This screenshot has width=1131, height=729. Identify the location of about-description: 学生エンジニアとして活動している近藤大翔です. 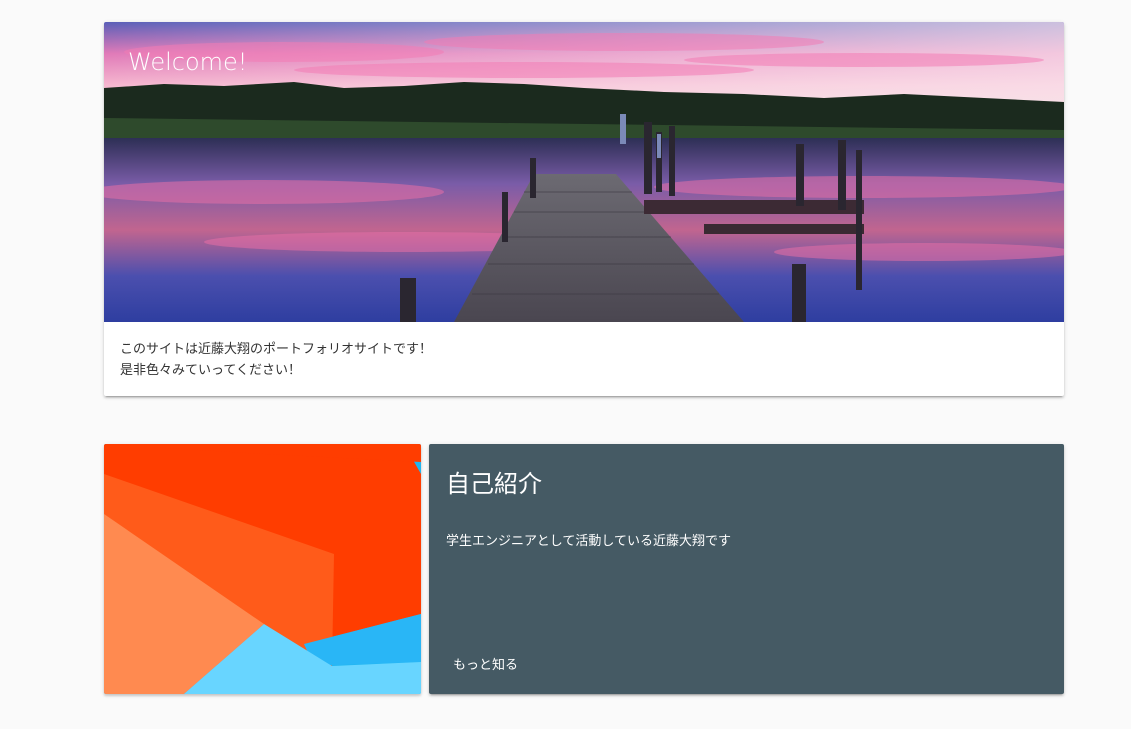
(588, 541).